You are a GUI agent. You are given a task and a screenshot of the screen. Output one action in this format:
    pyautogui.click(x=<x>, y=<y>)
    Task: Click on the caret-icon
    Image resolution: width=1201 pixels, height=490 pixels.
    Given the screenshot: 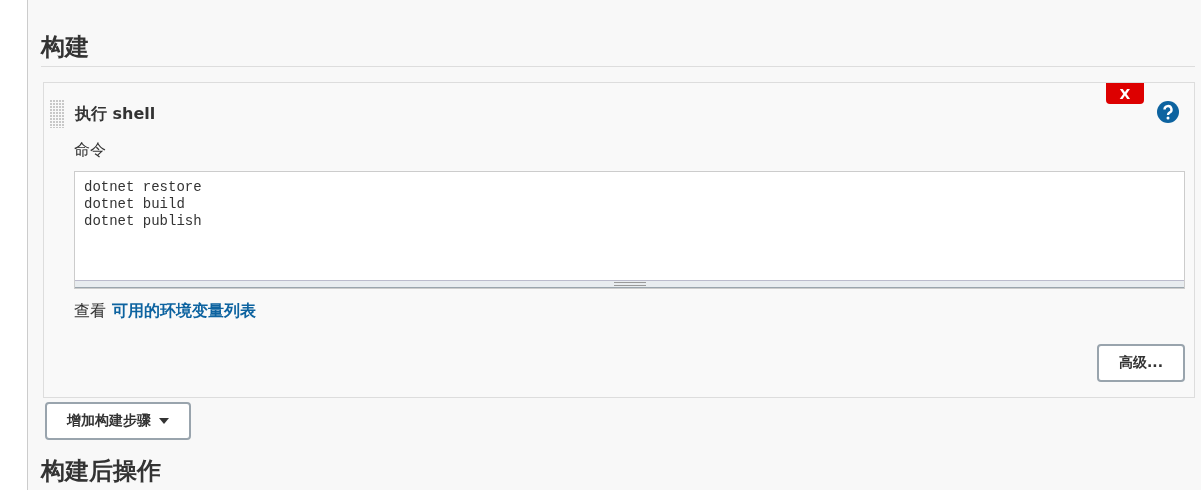 What is the action you would take?
    pyautogui.click(x=164, y=421)
    